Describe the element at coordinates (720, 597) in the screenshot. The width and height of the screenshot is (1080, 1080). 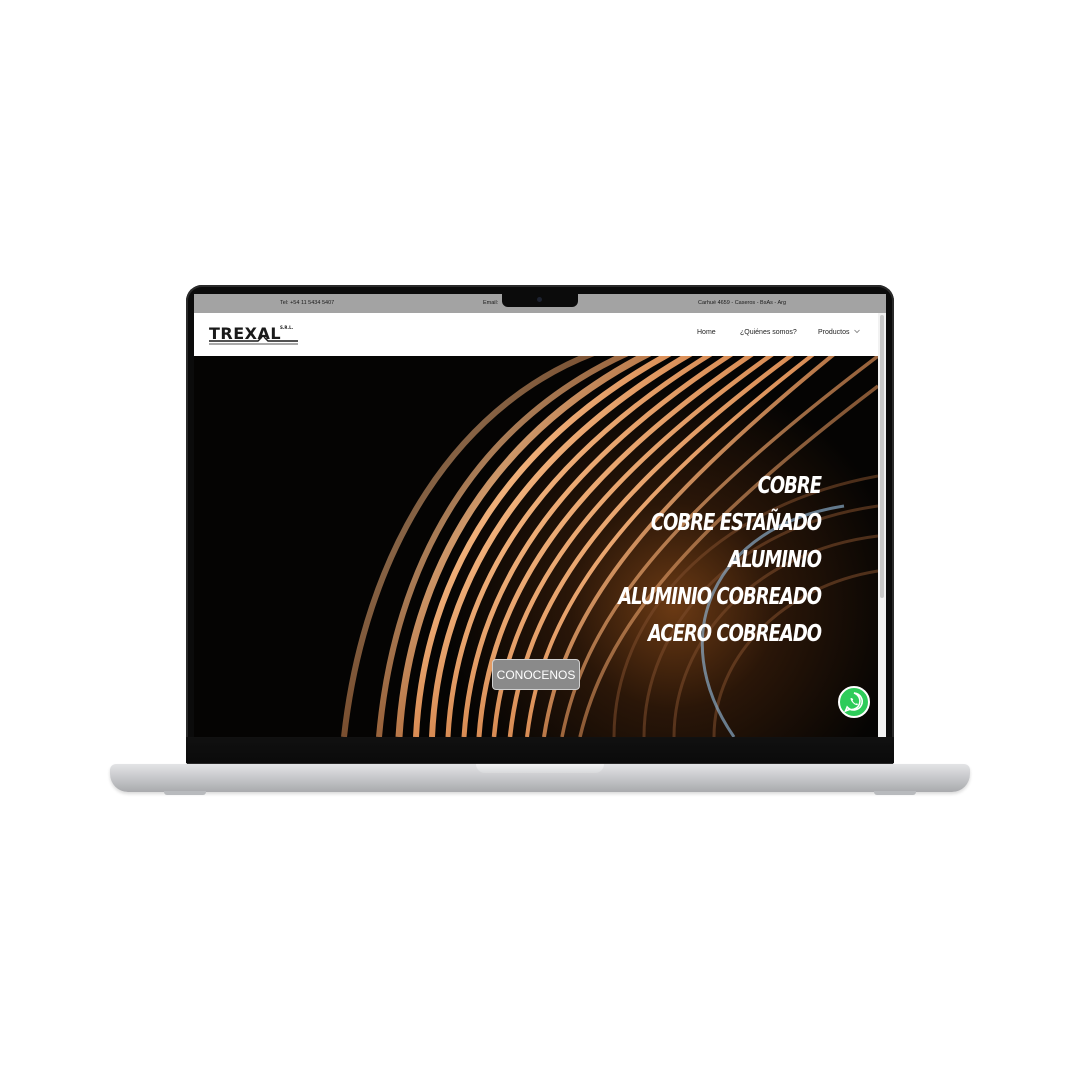
I see `headline-line: ALUMINIO COBREADO` at that location.